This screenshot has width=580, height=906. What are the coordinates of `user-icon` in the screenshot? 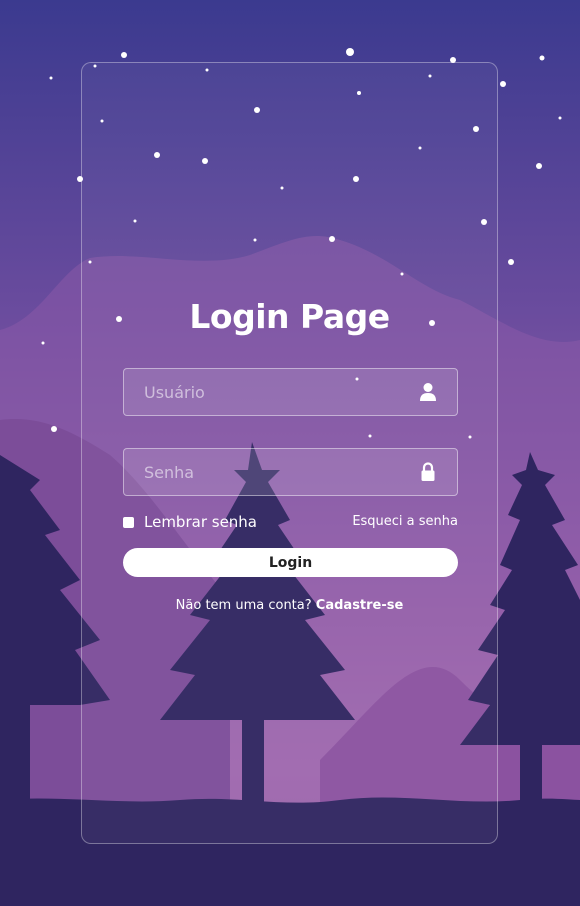 It's located at (428, 392).